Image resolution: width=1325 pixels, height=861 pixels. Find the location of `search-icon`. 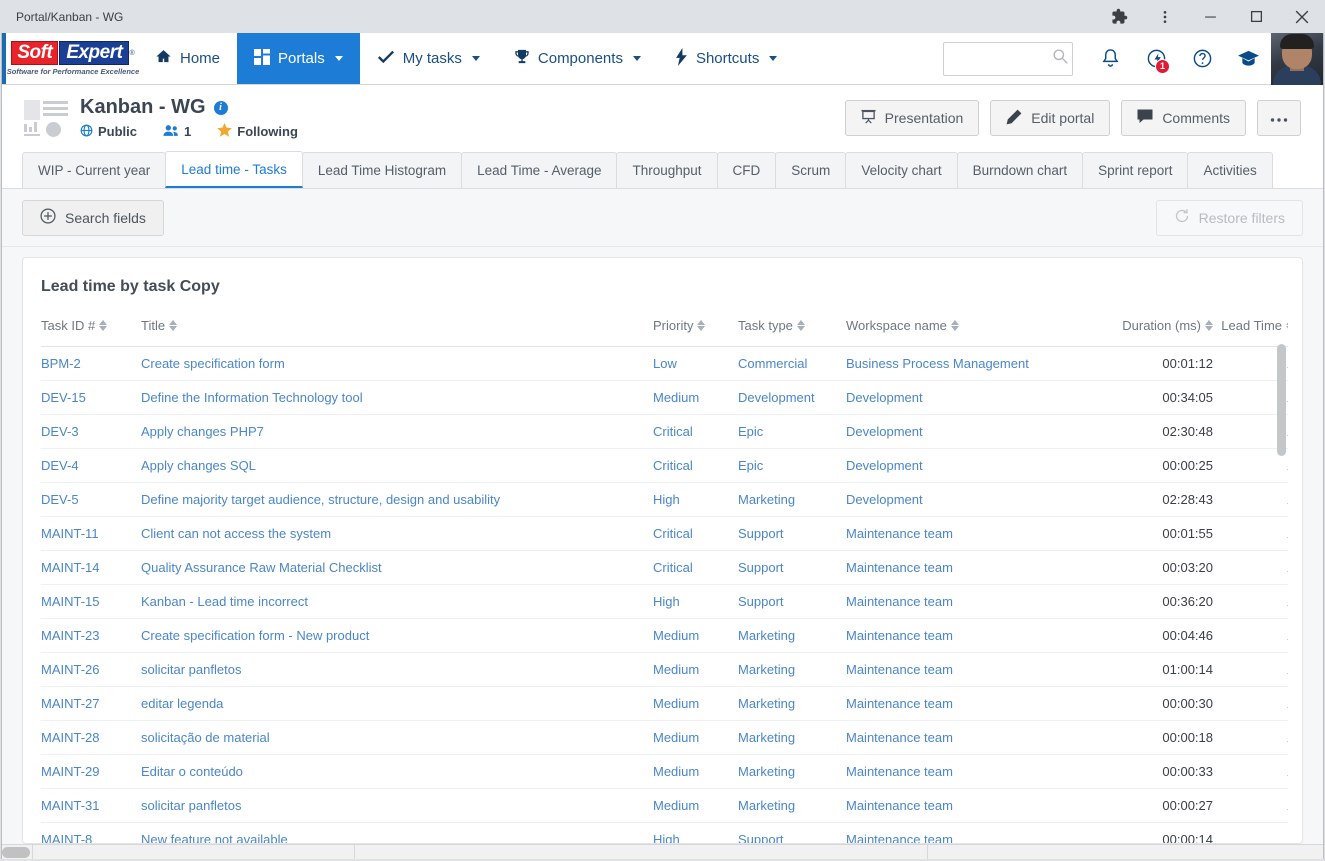

search-icon is located at coordinates (1060, 59).